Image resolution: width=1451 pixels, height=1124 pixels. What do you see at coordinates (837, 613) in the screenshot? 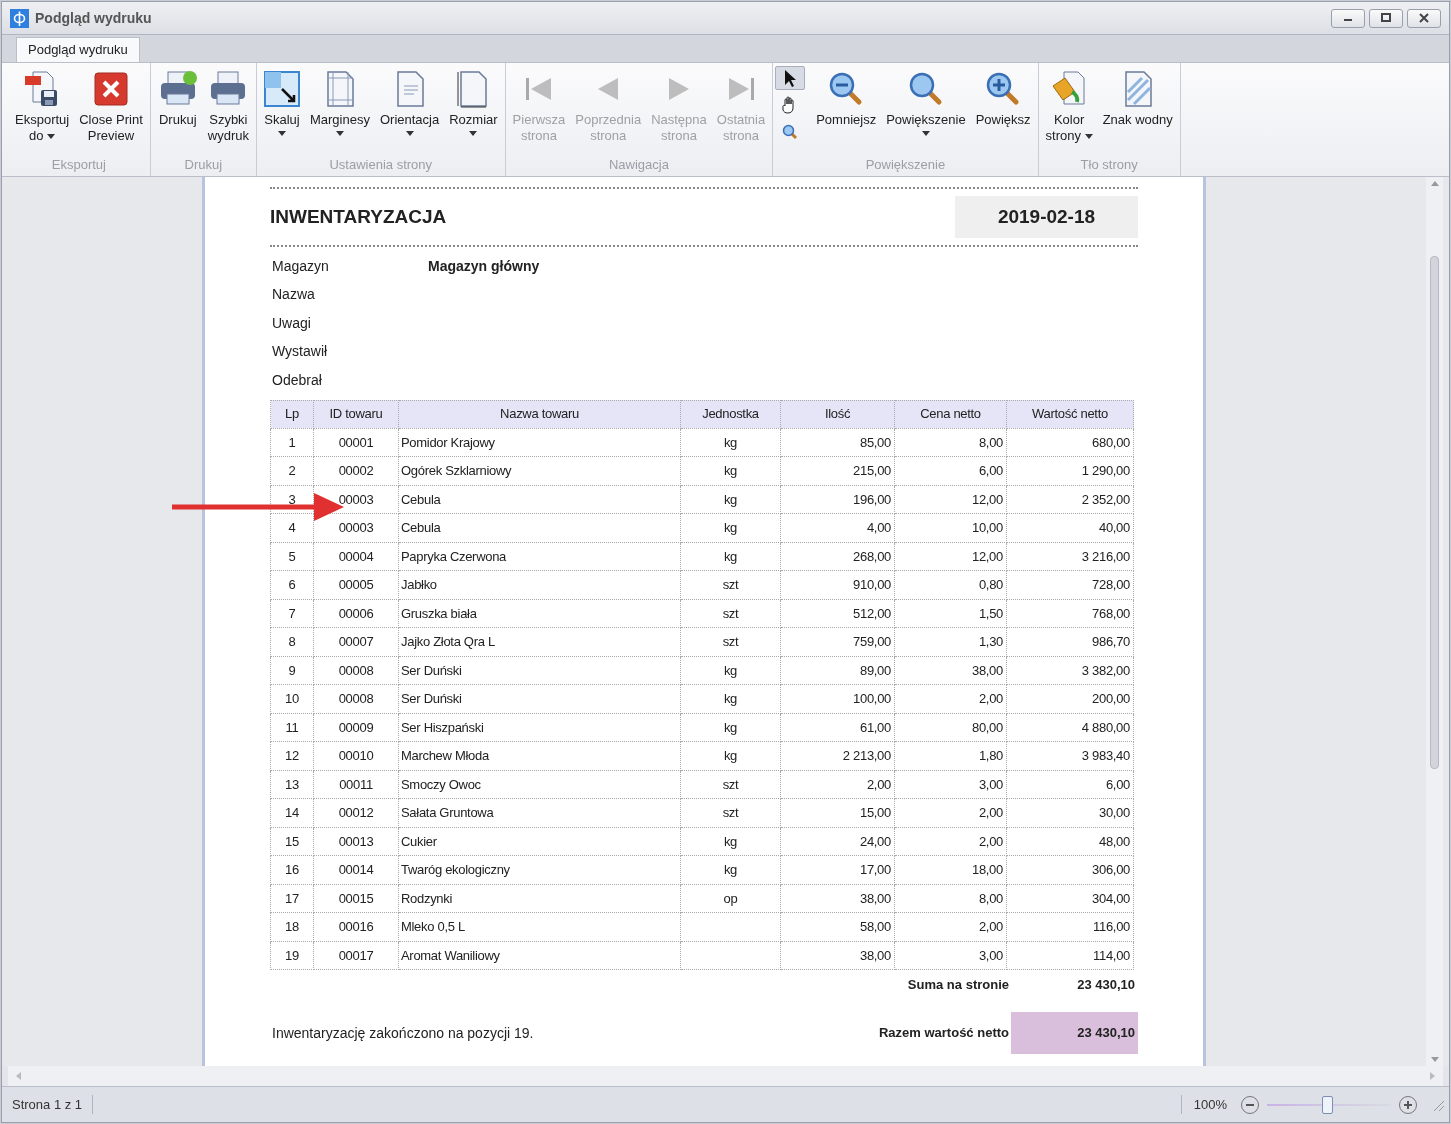
I see `table-cell: 512,00` at bounding box center [837, 613].